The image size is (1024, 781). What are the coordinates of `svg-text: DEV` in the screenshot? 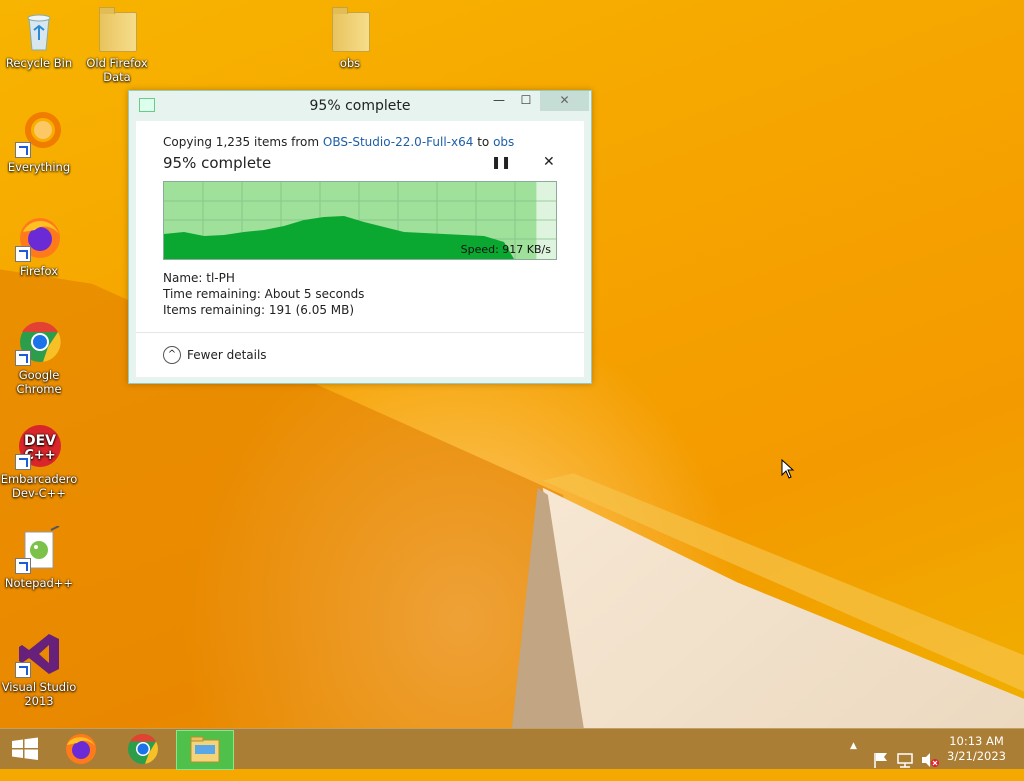 It's located at (40, 441).